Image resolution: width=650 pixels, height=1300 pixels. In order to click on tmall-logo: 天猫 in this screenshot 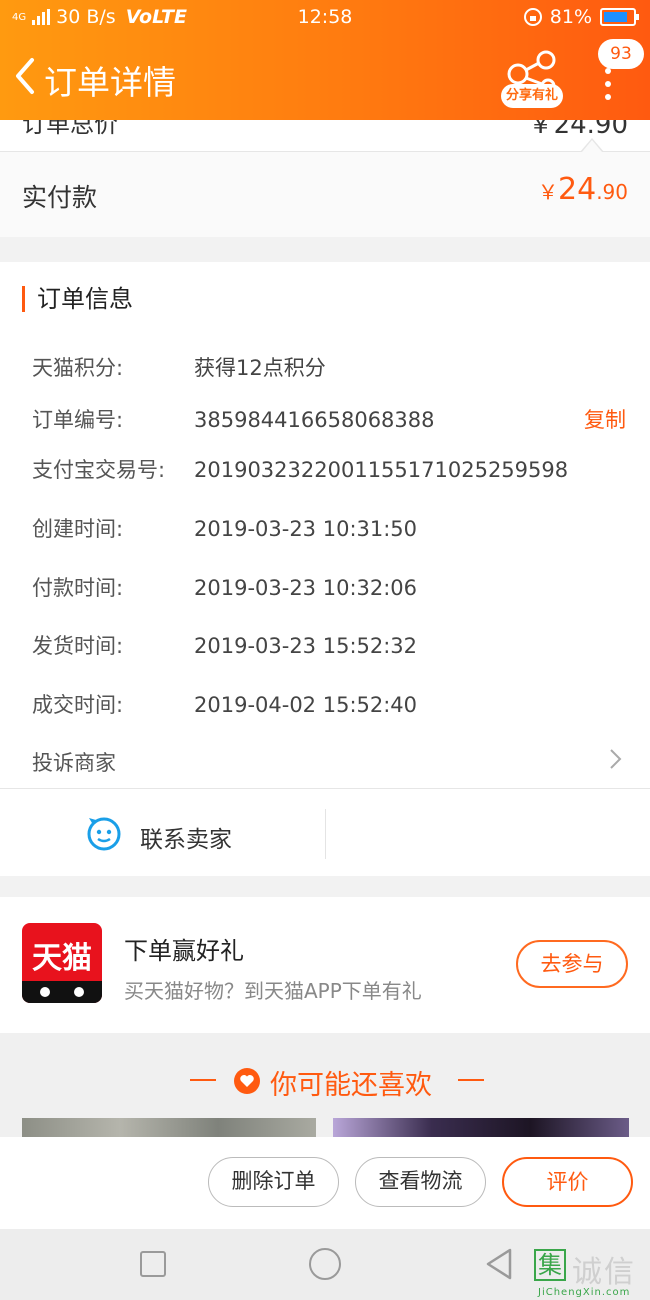, I will do `click(62, 963)`.